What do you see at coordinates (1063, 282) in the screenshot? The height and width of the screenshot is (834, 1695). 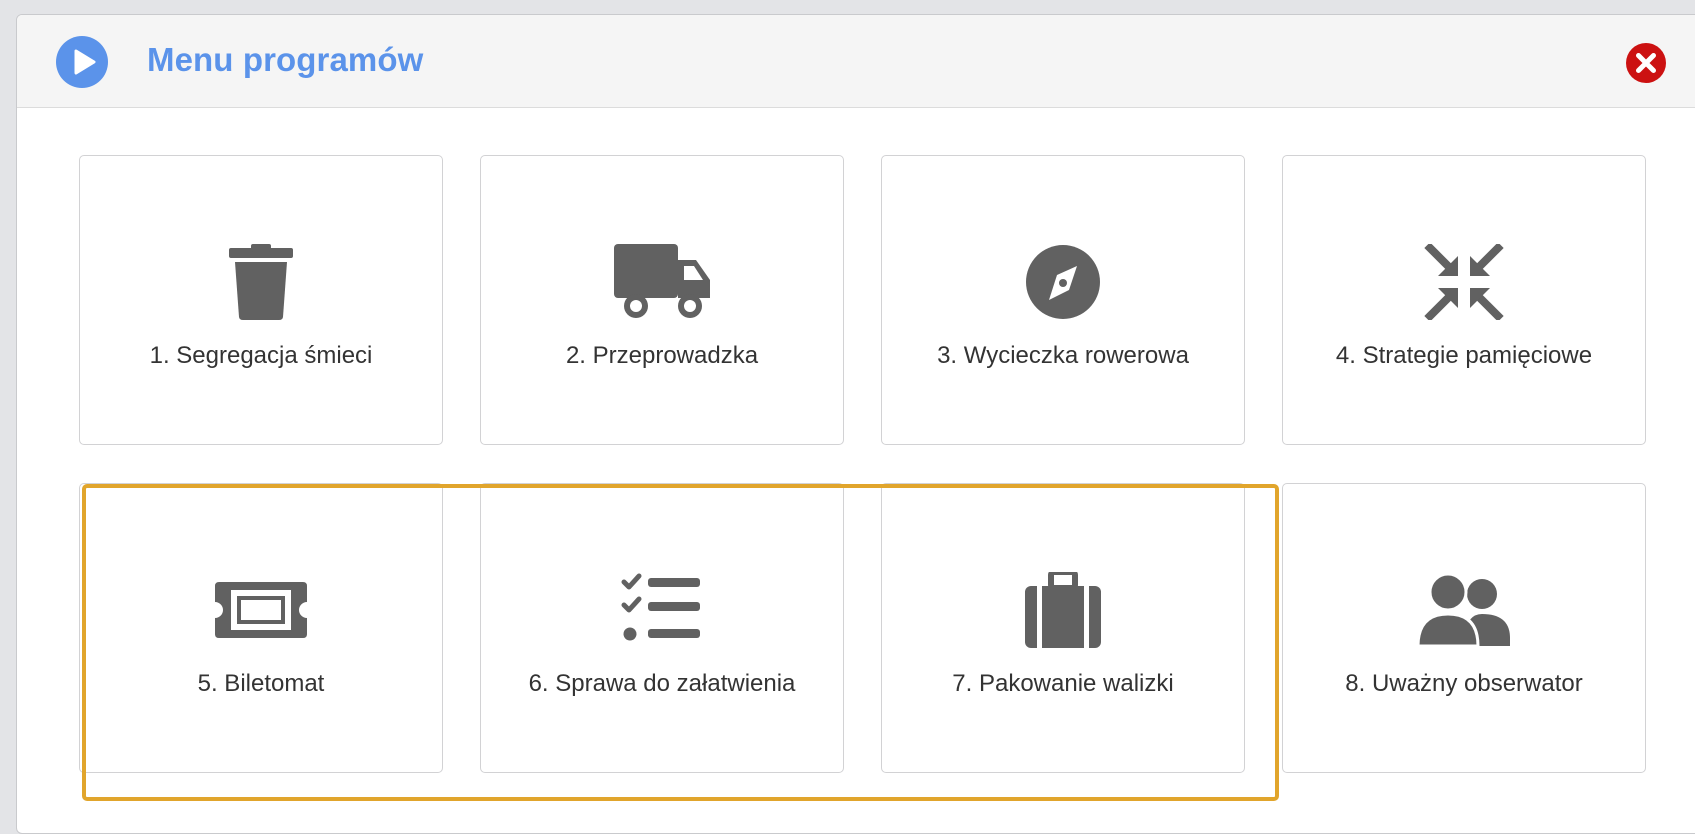 I see `compass-icon` at bounding box center [1063, 282].